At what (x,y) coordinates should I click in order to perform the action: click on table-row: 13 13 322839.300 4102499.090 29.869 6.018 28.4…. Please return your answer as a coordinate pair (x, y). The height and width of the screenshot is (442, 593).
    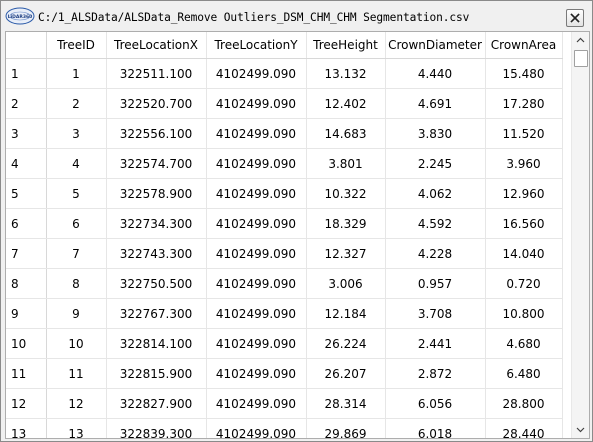
    Looking at the image, I should click on (284, 428).